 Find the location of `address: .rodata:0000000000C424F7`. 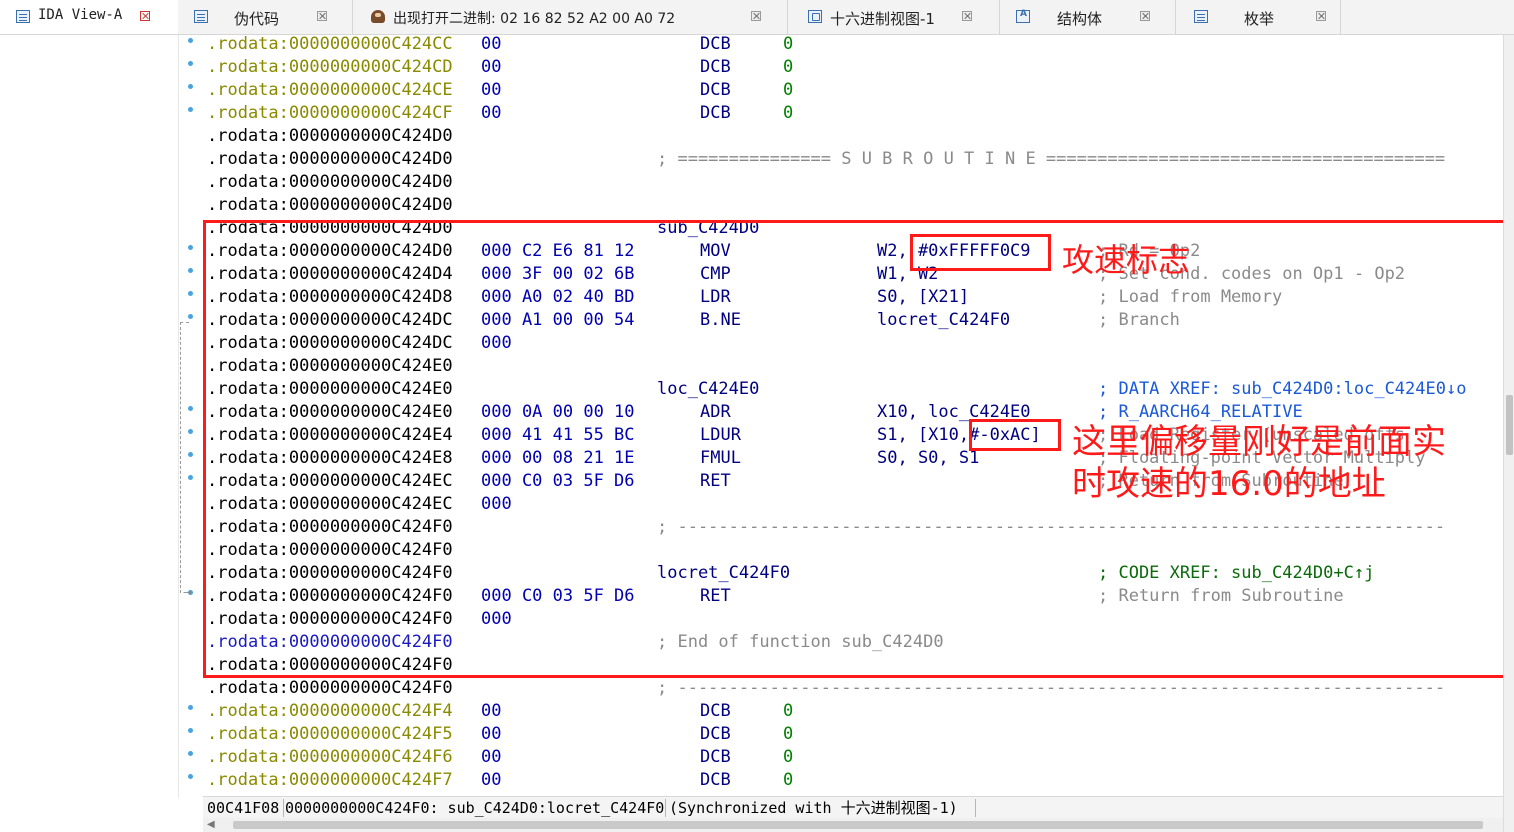

address: .rodata:0000000000C424F7 is located at coordinates (330, 780).